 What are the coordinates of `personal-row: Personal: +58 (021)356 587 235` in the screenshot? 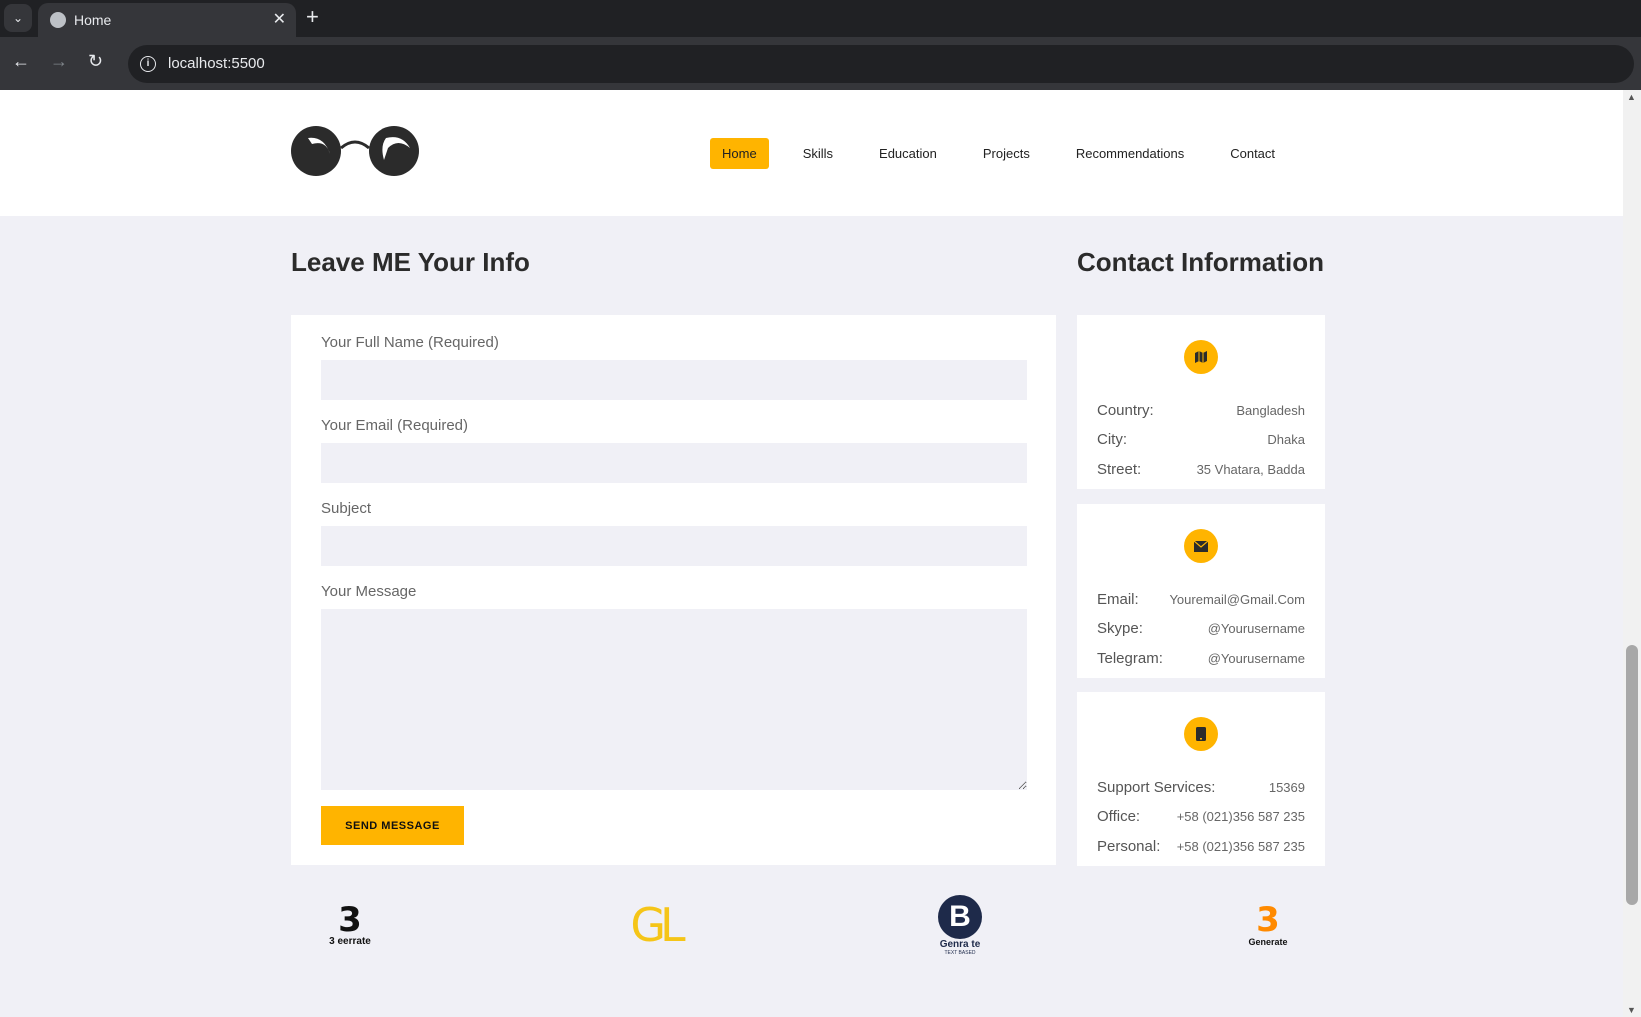 It's located at (1201, 846).